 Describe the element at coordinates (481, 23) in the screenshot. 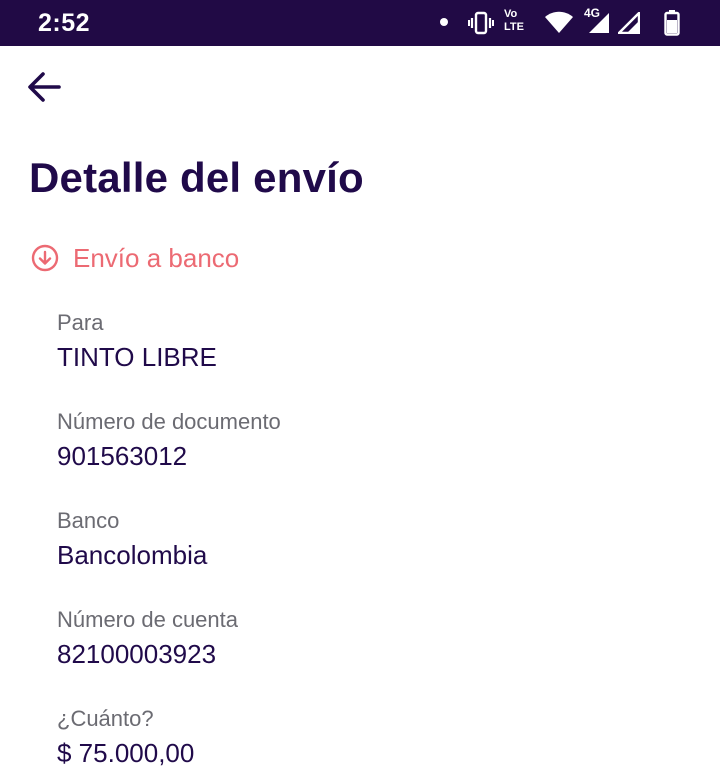

I see `vibrate-icon` at that location.